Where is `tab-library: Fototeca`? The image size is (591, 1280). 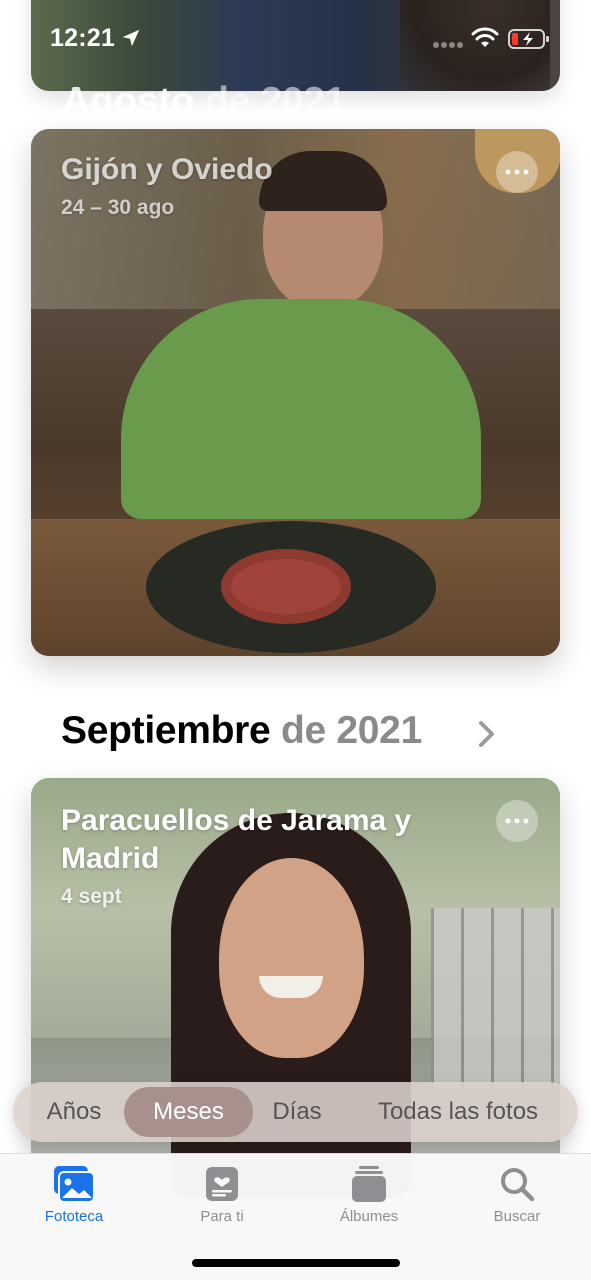 tab-library: Fototeca is located at coordinates (74, 1194).